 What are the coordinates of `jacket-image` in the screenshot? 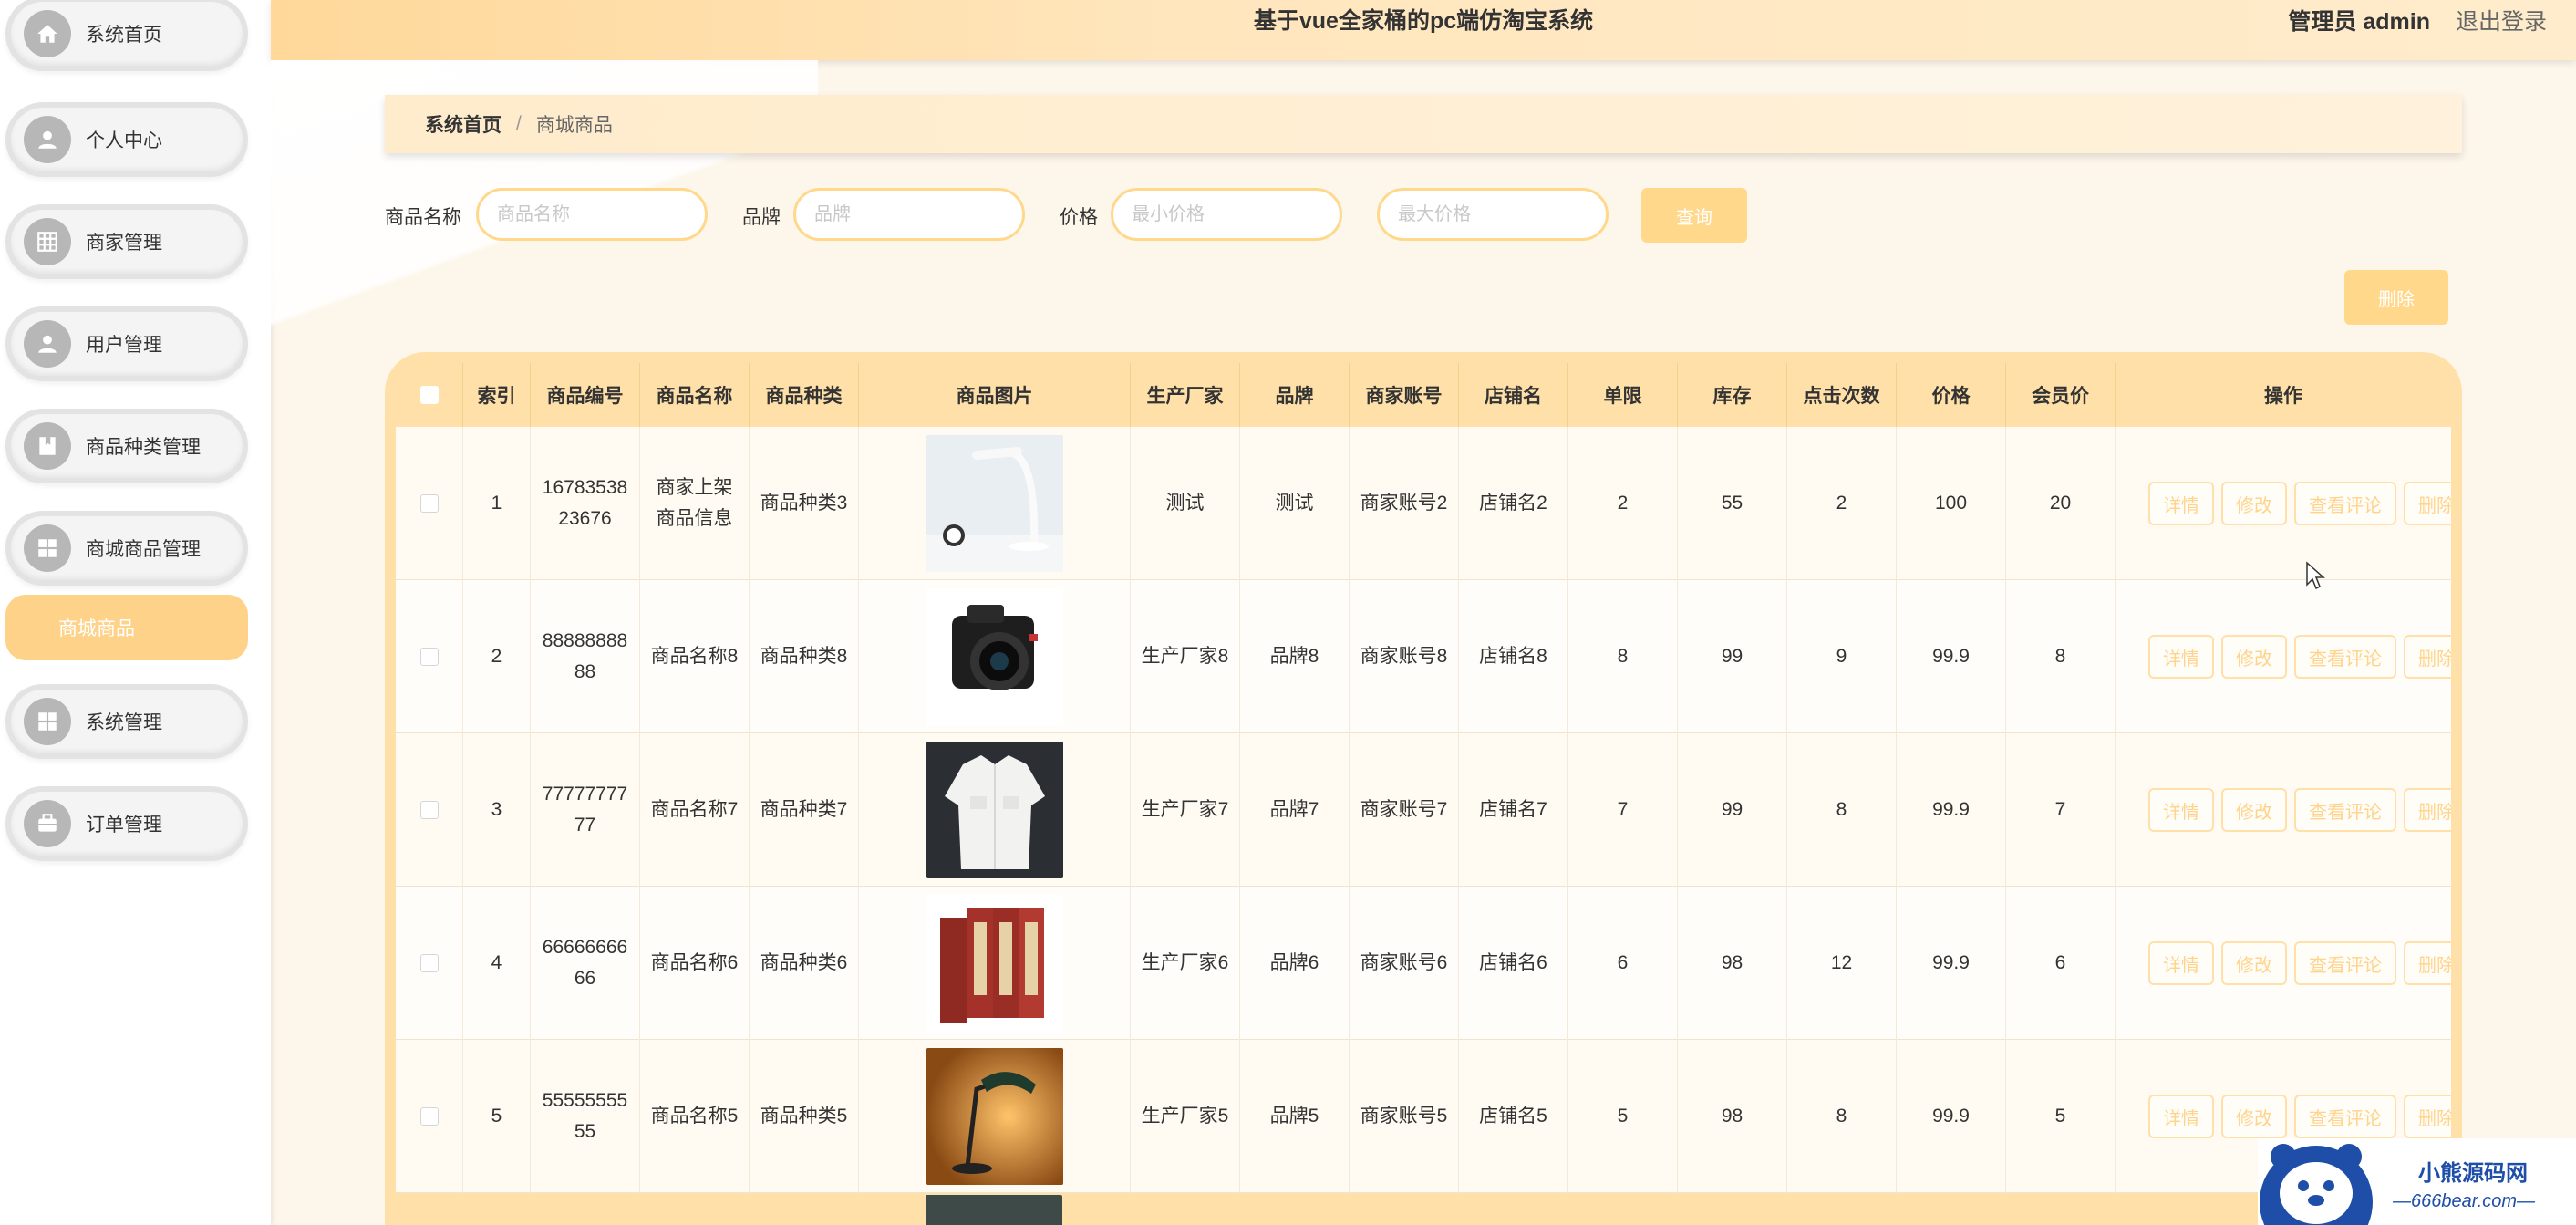 It's located at (994, 810).